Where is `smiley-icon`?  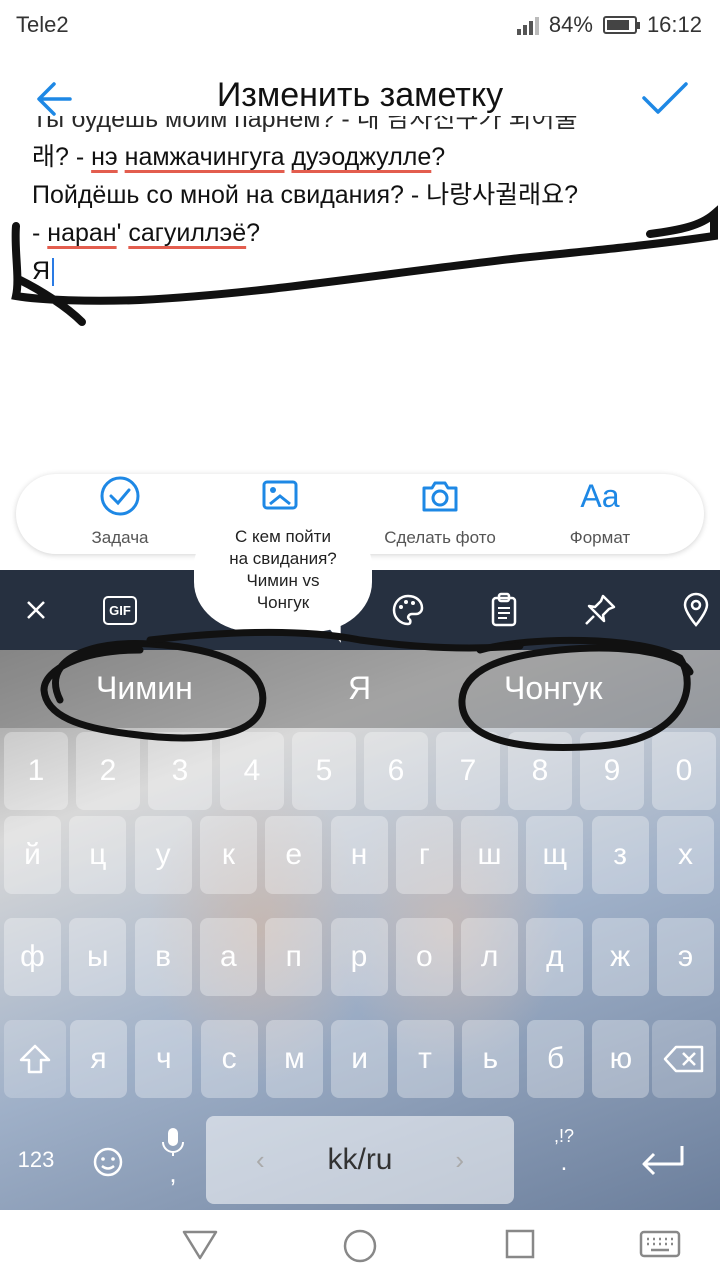 smiley-icon is located at coordinates (108, 1162).